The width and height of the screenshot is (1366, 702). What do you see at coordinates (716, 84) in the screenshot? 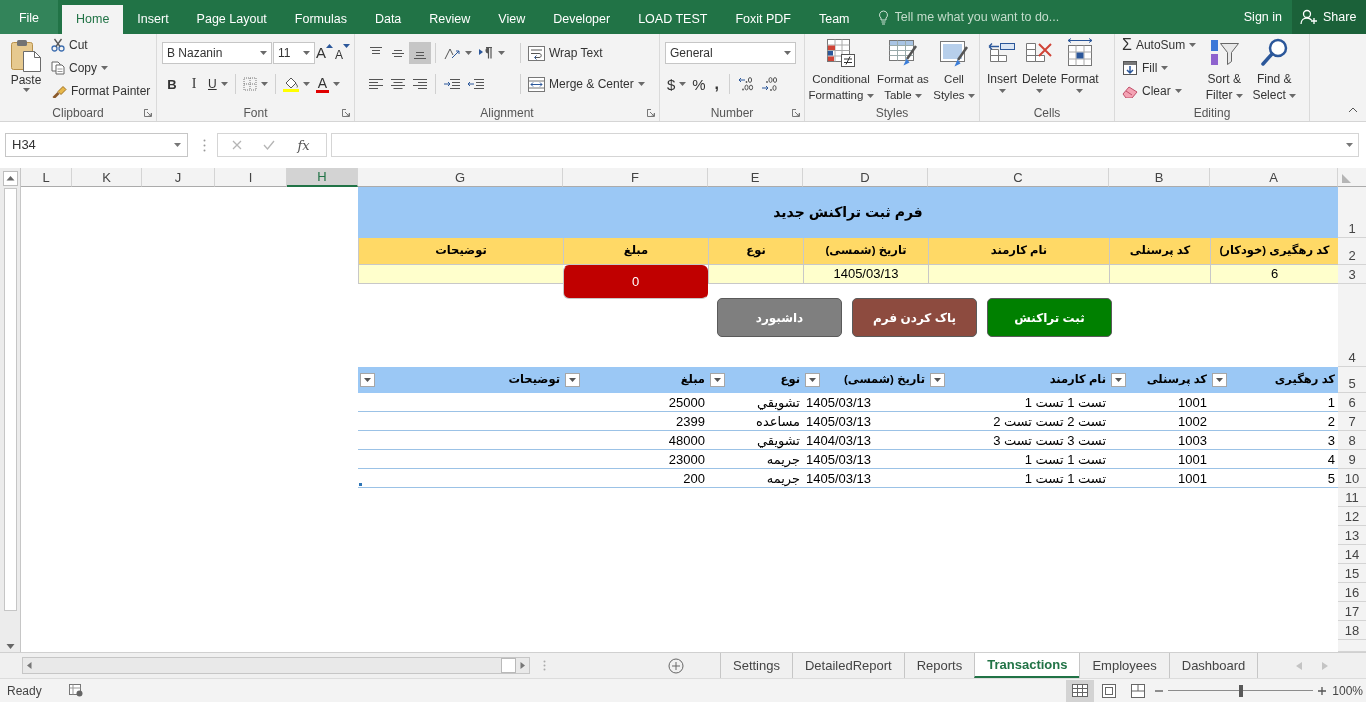
I see `comma-style-button: ,` at bounding box center [716, 84].